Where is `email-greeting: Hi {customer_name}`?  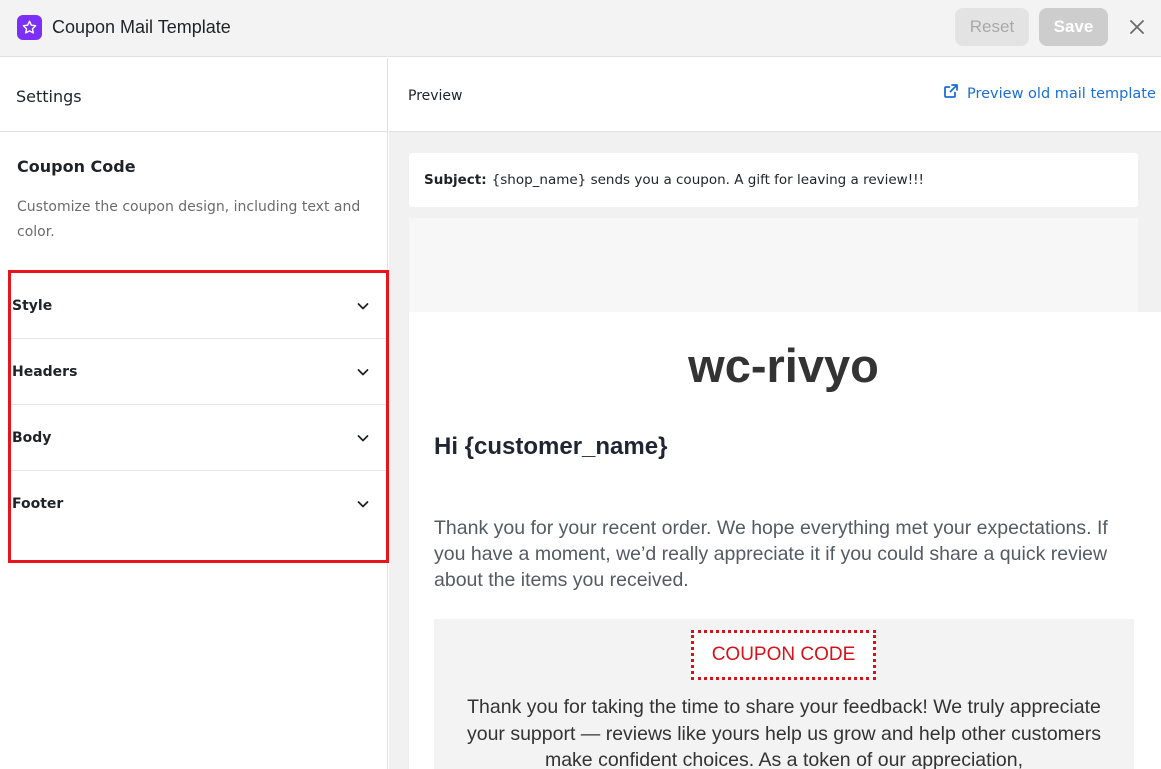 email-greeting: Hi {customer_name} is located at coordinates (551, 446).